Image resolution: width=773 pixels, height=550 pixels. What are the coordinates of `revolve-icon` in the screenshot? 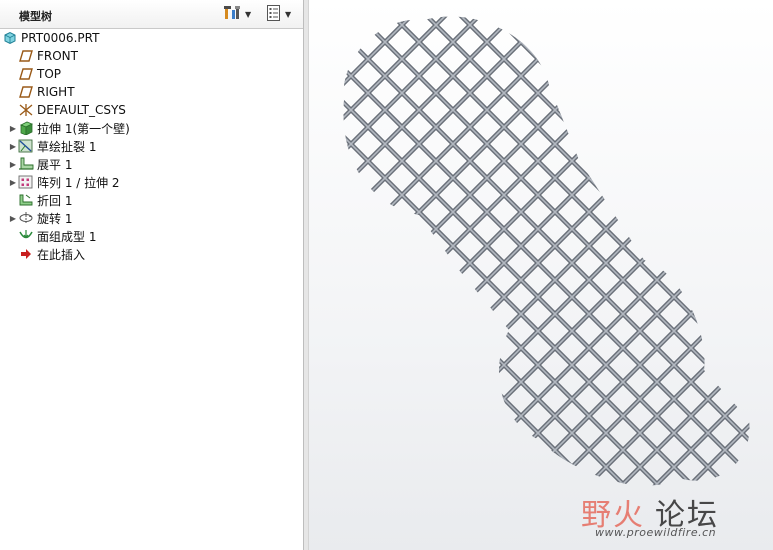 It's located at (26, 218).